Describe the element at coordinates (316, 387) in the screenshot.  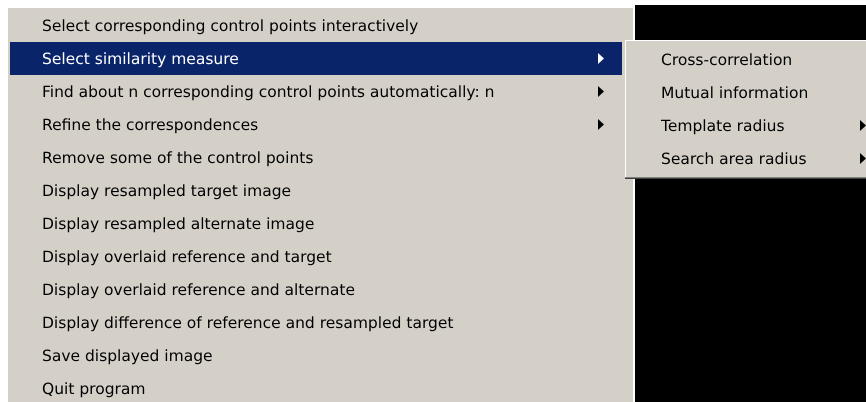
I see `menu-item: Quit program` at that location.